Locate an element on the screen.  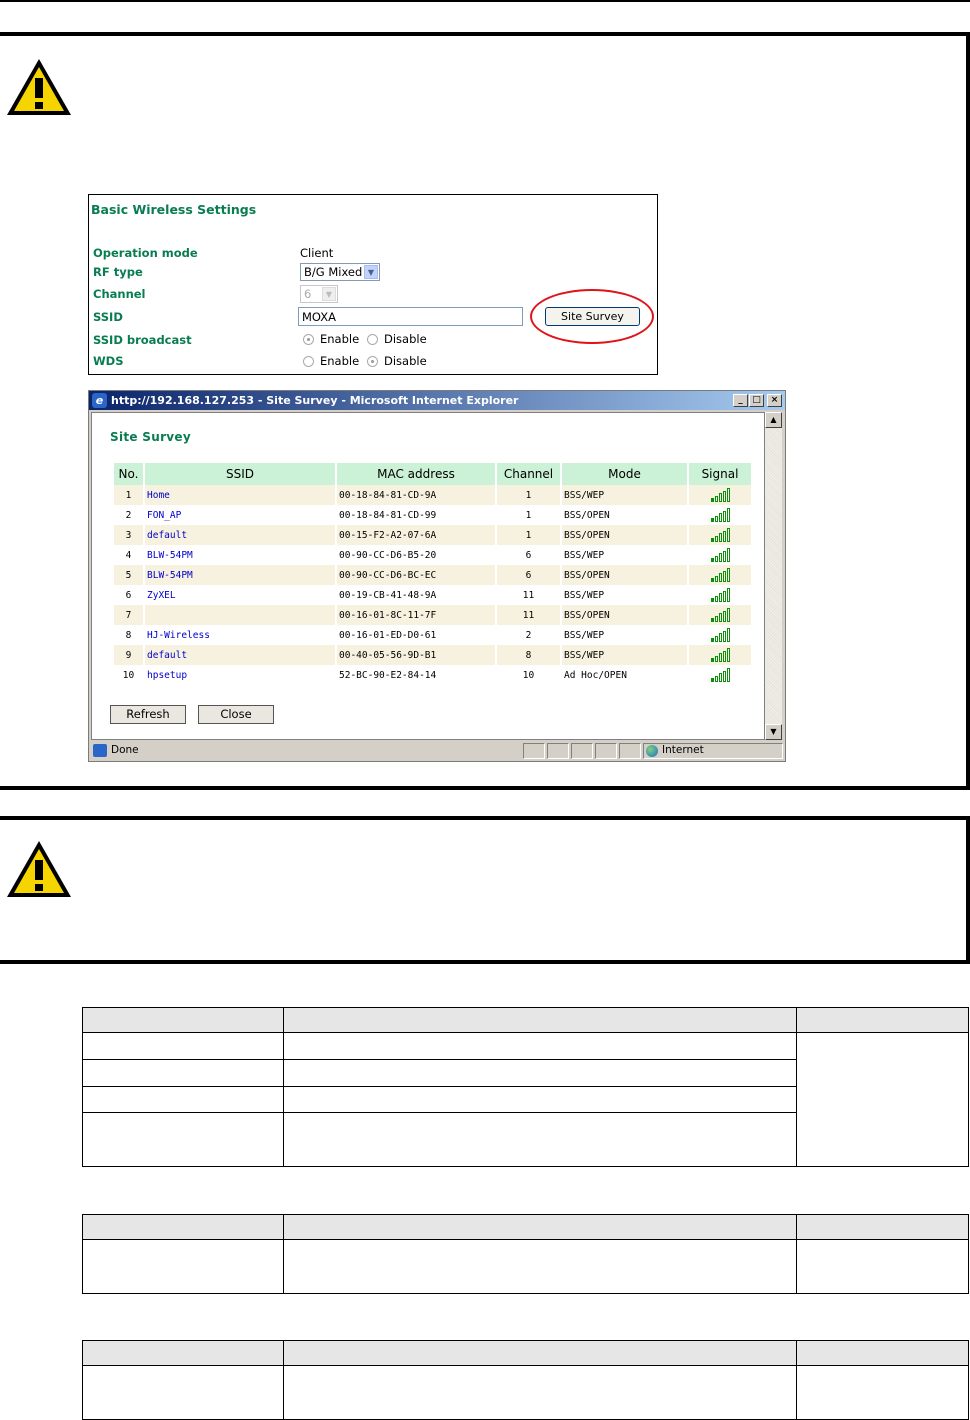
cell-ssid: FON_AP is located at coordinates (240, 515).